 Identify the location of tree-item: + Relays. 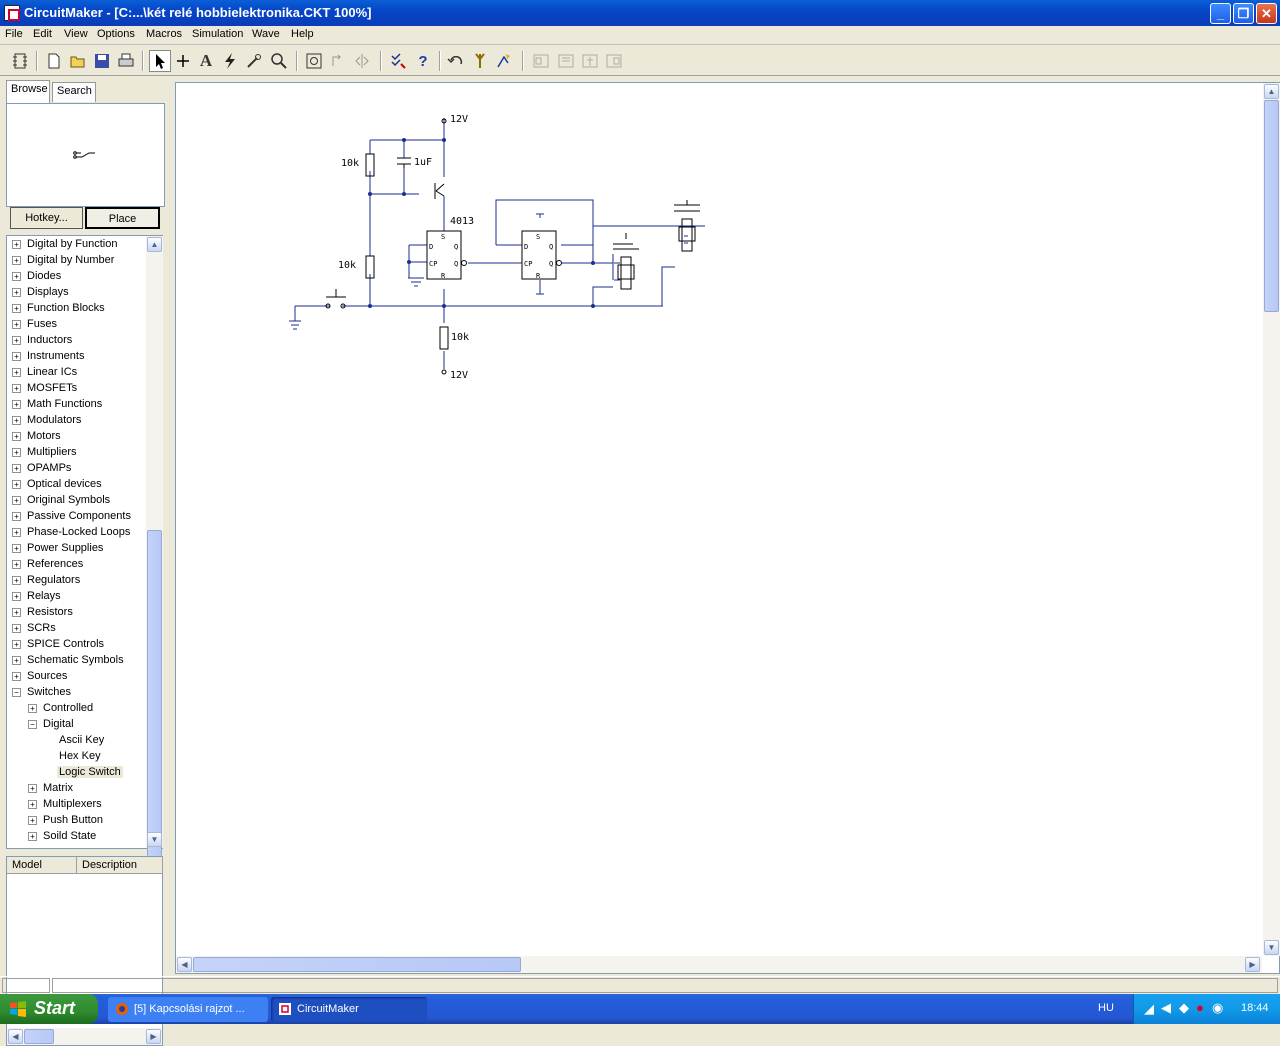
(77, 597).